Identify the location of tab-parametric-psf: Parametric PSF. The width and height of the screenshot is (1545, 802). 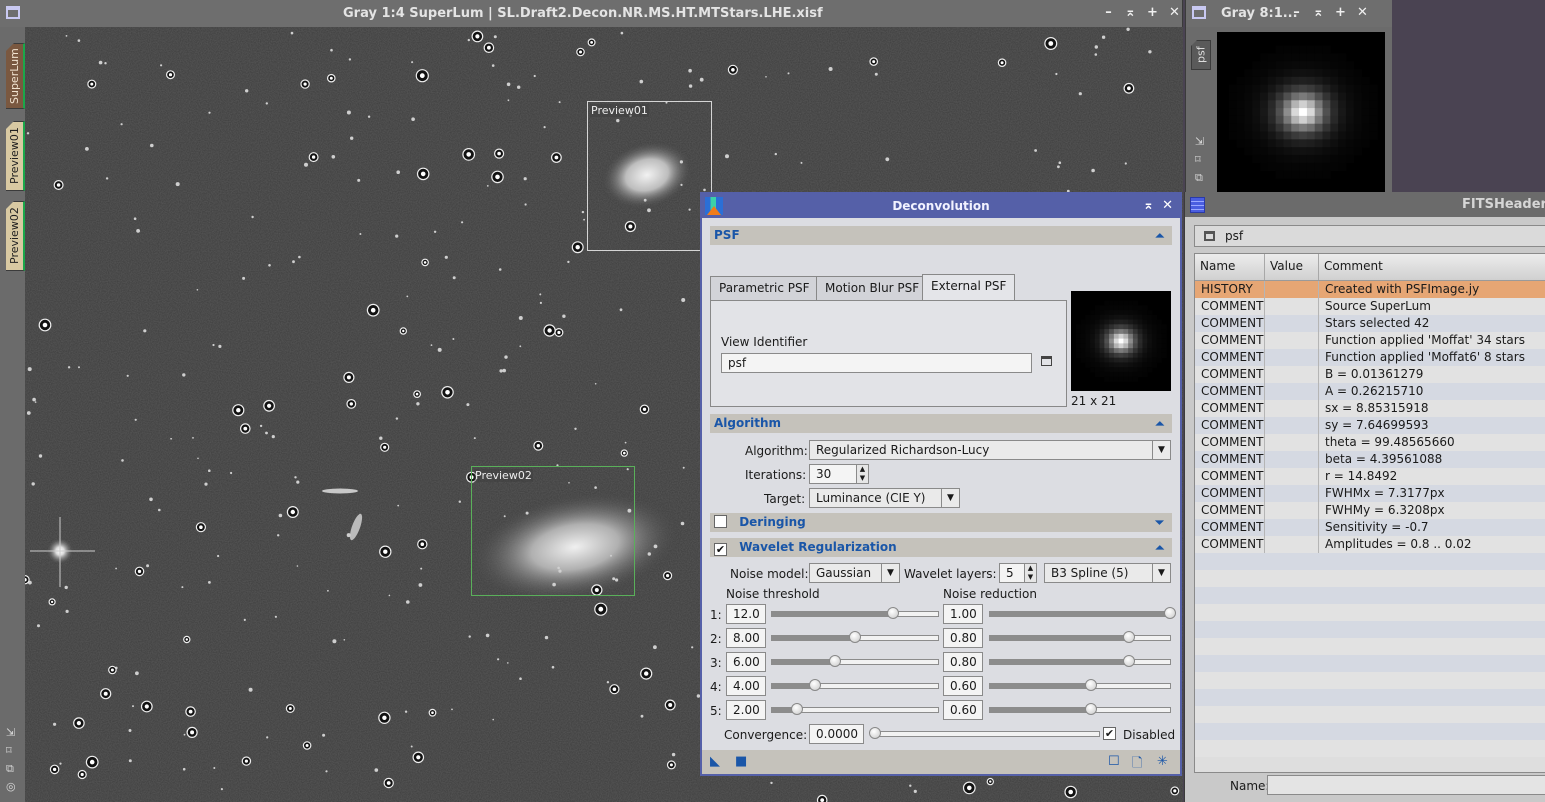
(764, 288).